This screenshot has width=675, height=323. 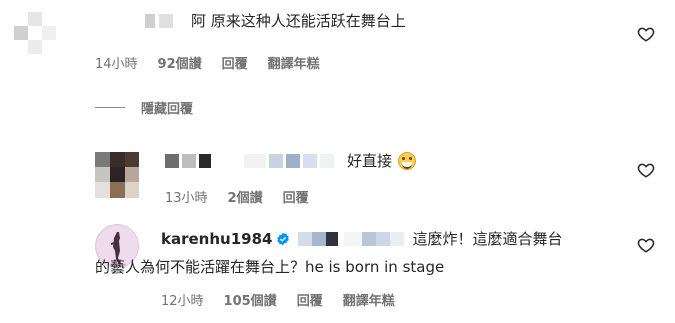 I want to click on comment-time: 12小時, so click(x=182, y=299).